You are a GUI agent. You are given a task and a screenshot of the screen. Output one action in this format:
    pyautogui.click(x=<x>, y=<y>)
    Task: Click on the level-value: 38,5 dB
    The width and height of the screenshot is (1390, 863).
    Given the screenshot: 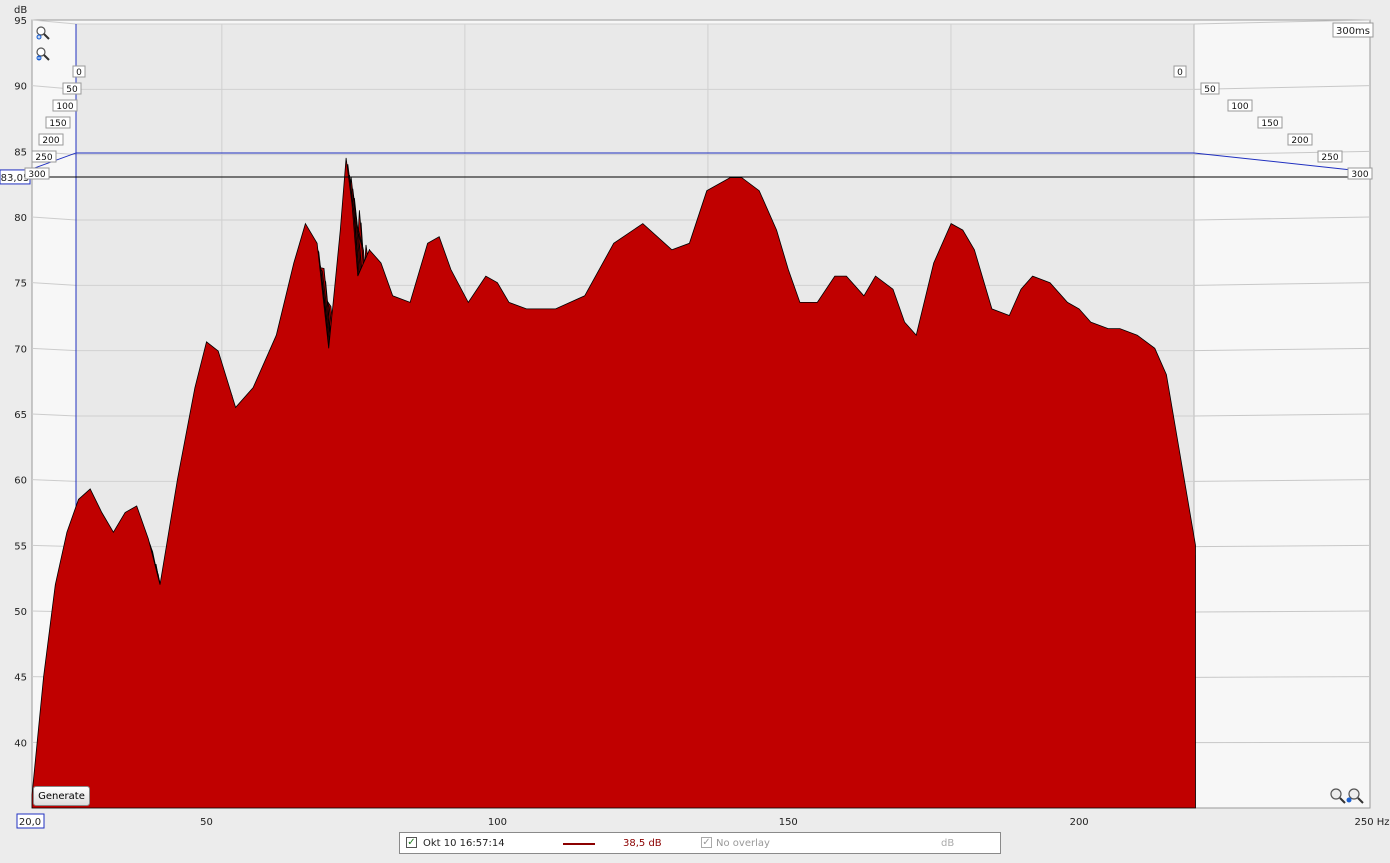 What is the action you would take?
    pyautogui.click(x=642, y=843)
    